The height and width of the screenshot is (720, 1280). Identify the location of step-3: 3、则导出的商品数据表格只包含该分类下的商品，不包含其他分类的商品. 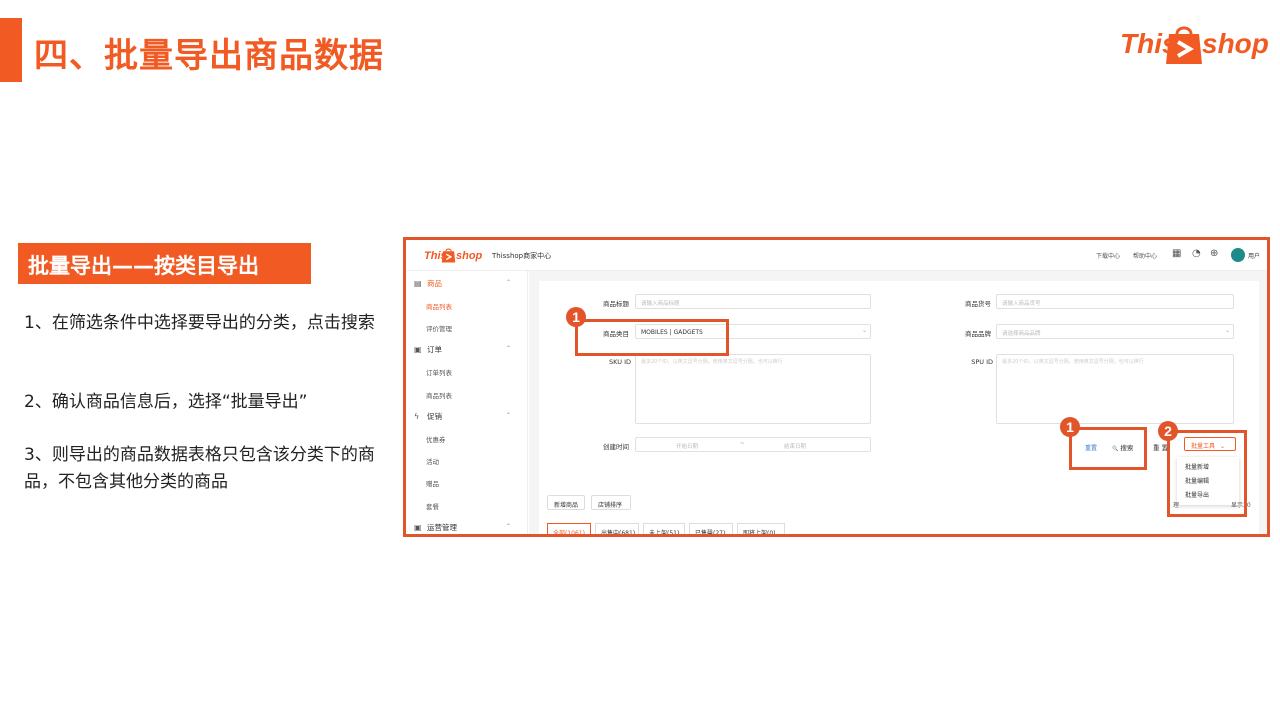
(199, 468).